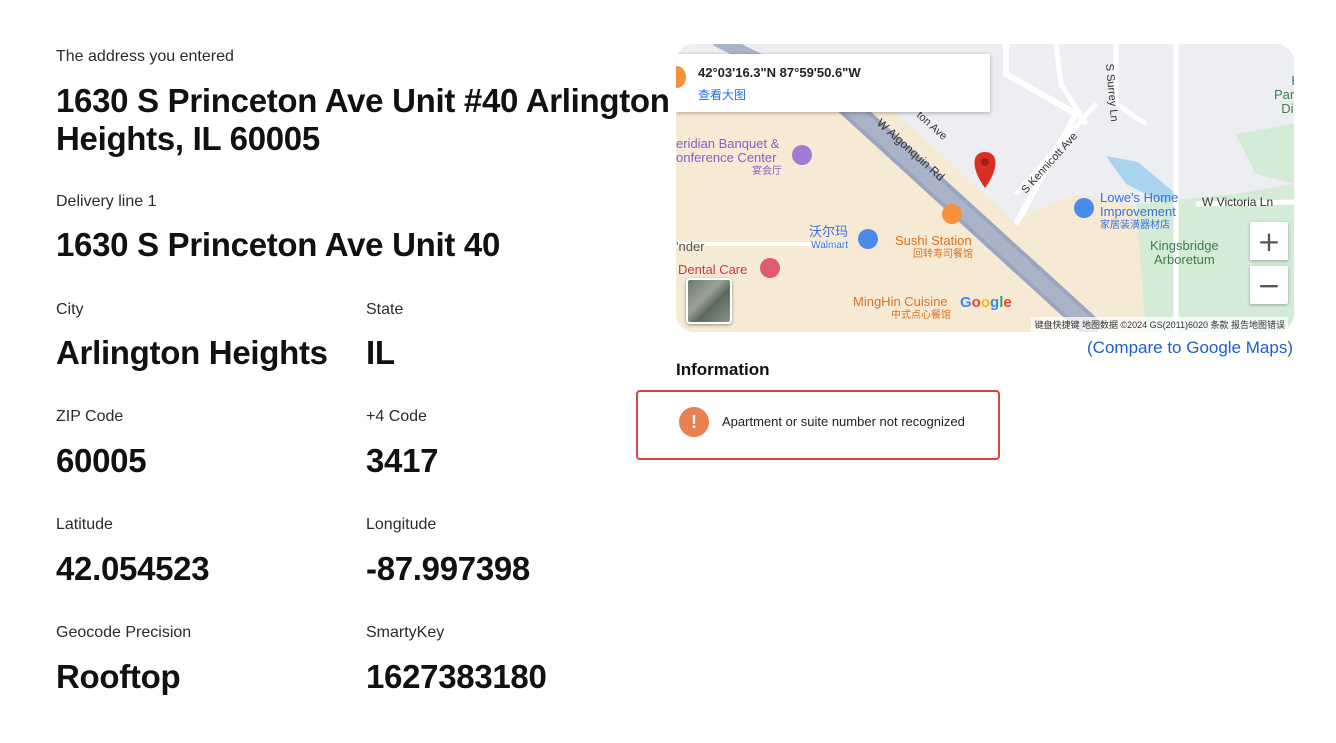 Image resolution: width=1336 pixels, height=743 pixels. What do you see at coordinates (712, 270) in the screenshot?
I see `poi-dental-care: Dental Care` at bounding box center [712, 270].